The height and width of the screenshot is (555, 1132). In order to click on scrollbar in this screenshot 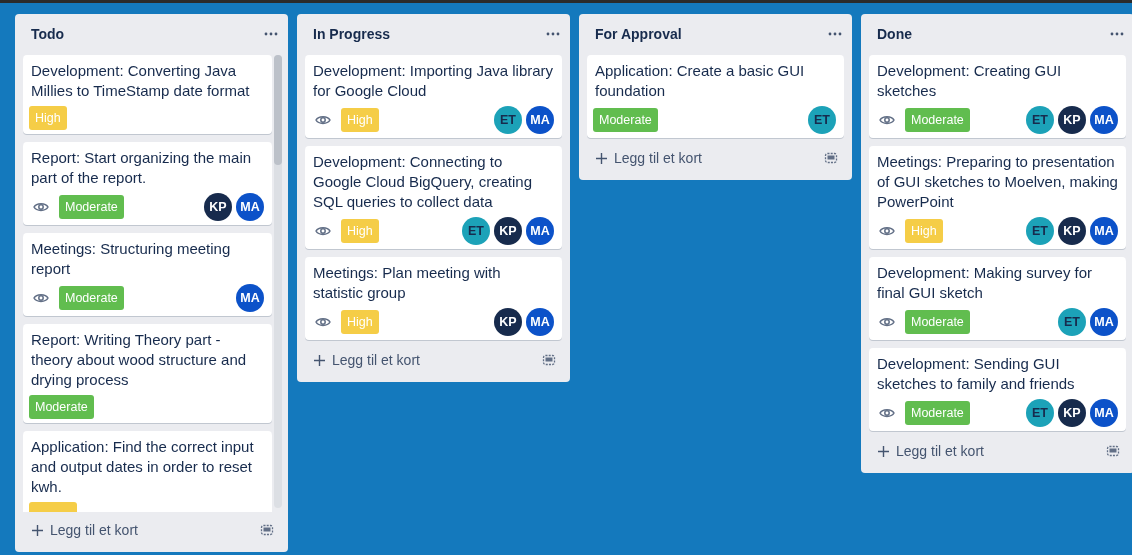, I will do `click(278, 281)`.